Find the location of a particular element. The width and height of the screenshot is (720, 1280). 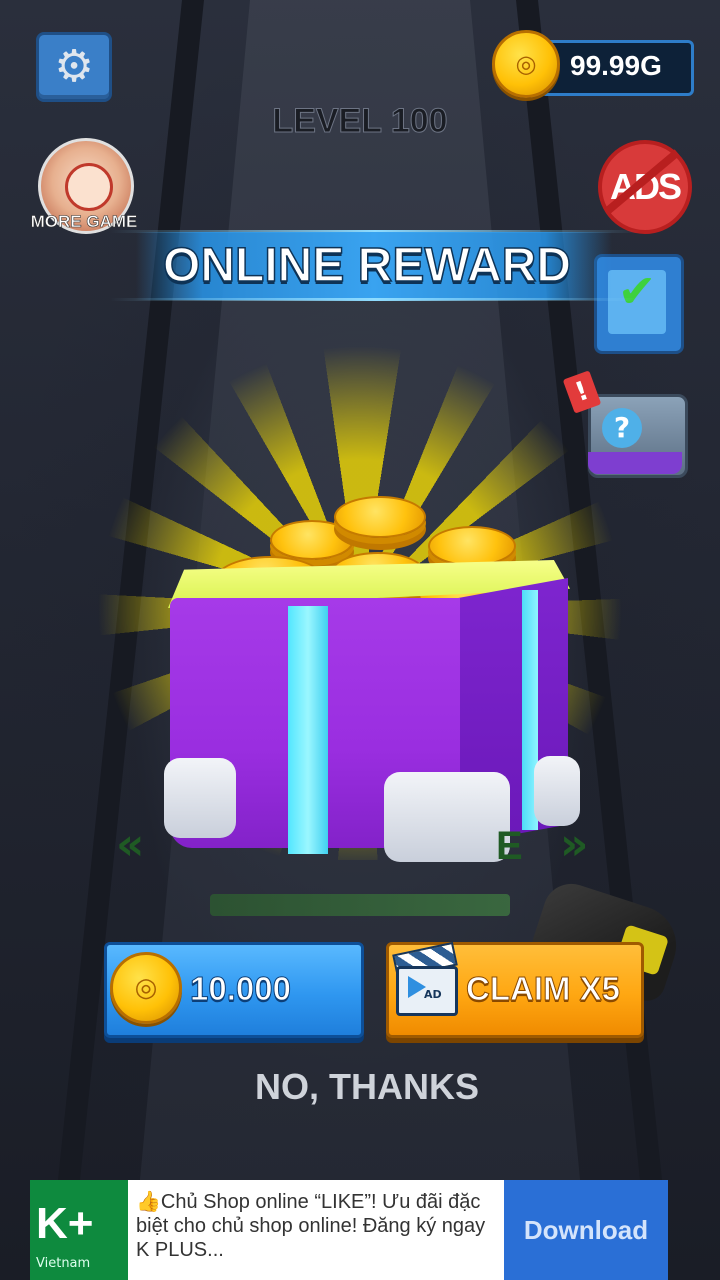

chevron-left-icon: « is located at coordinates (130, 844).